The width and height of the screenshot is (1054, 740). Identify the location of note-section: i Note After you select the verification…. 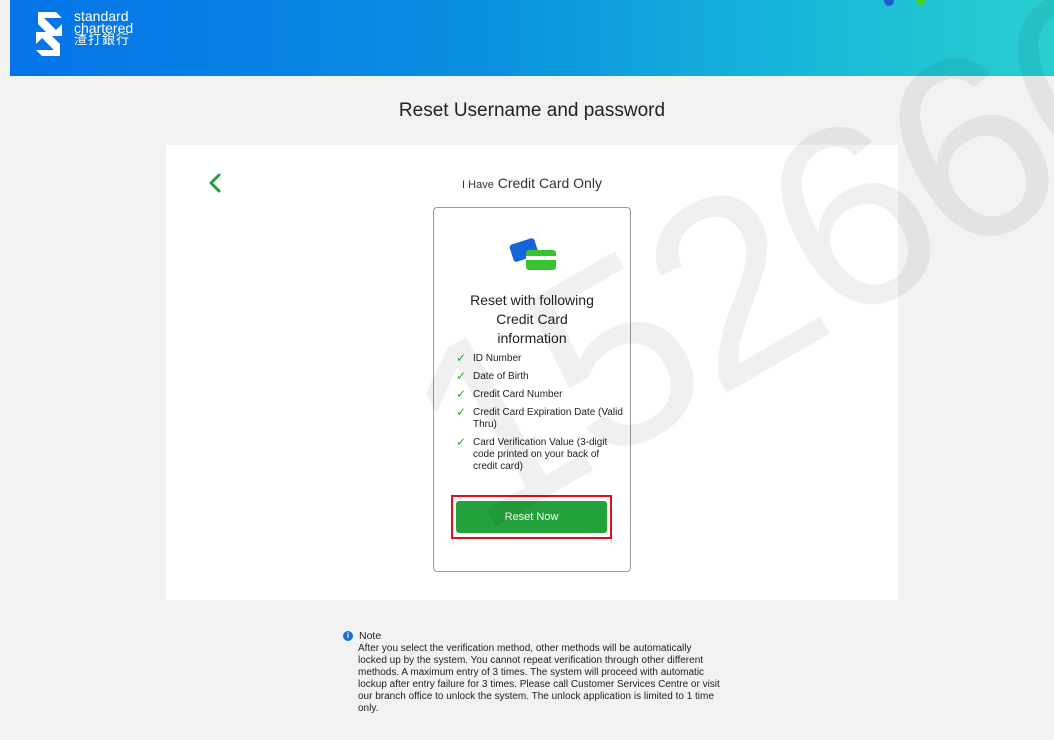
(533, 672).